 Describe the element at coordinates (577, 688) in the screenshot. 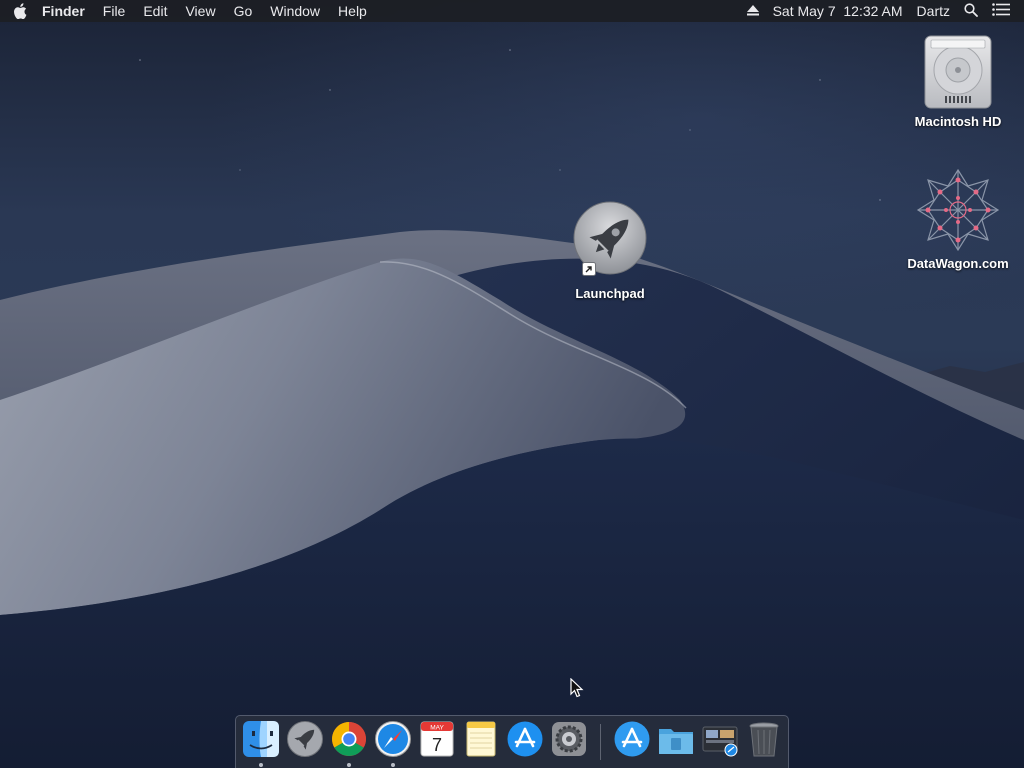

I see `mouse-pointer-icon` at that location.